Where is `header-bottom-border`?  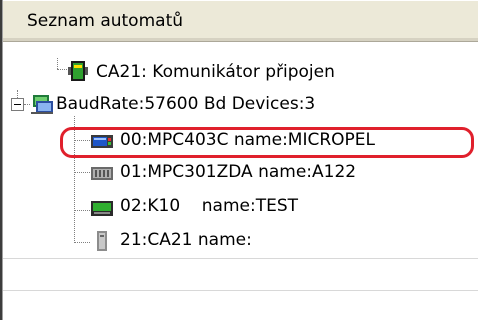
header-bottom-border is located at coordinates (240, 39).